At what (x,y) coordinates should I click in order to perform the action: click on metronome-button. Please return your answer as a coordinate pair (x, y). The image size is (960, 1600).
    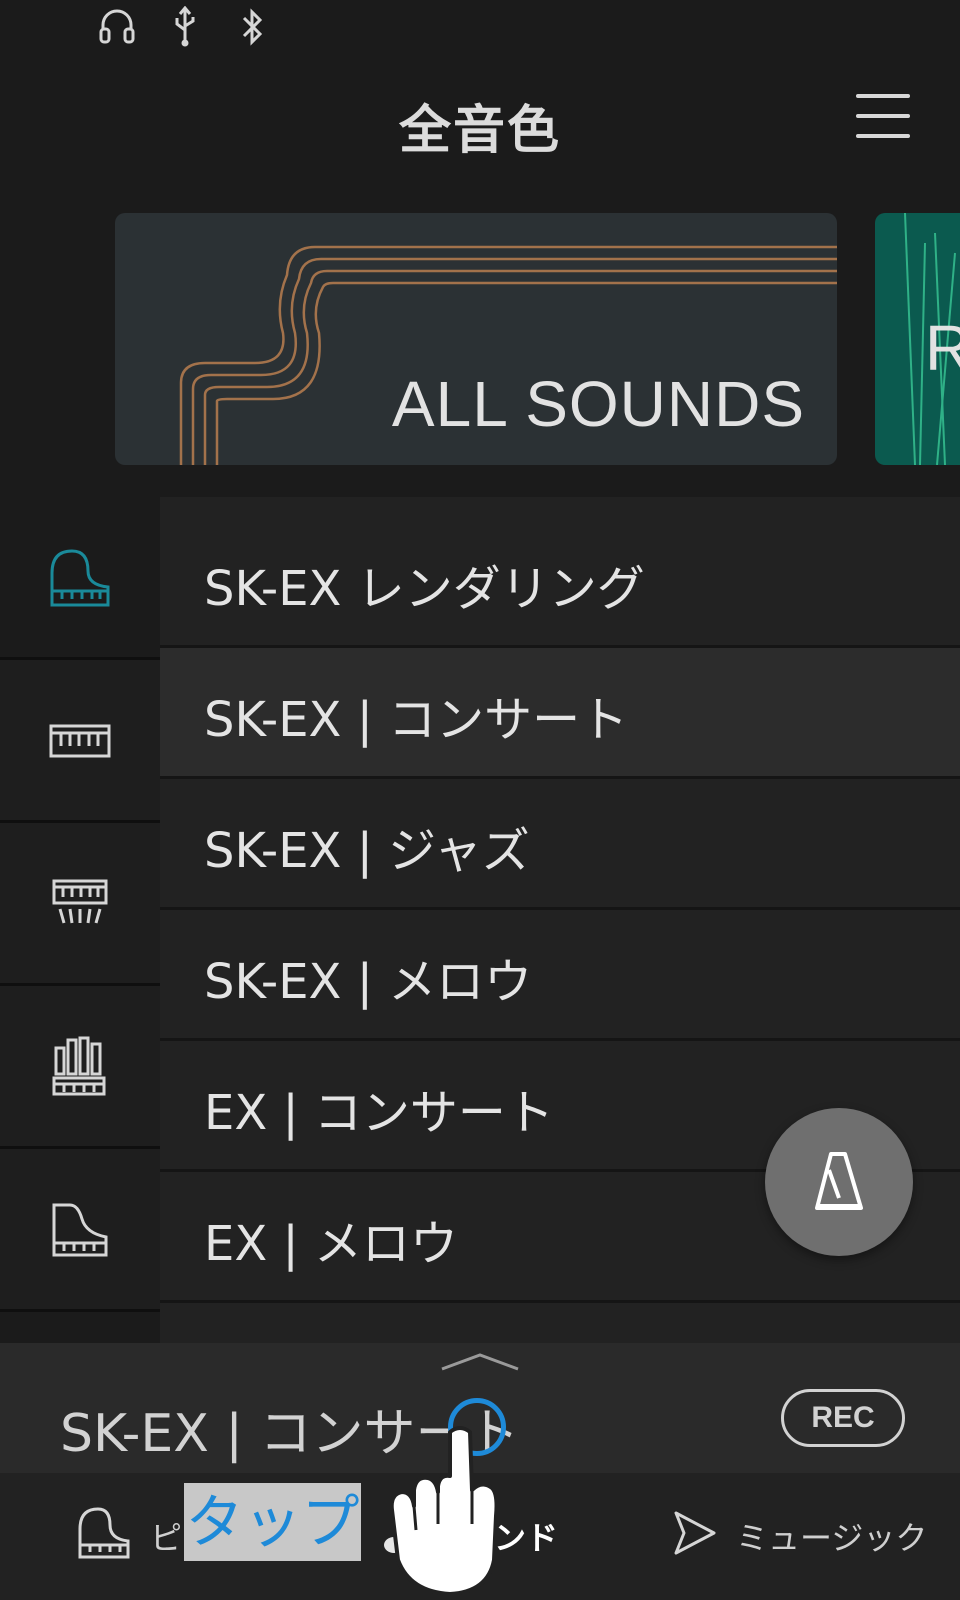
    Looking at the image, I should click on (839, 1182).